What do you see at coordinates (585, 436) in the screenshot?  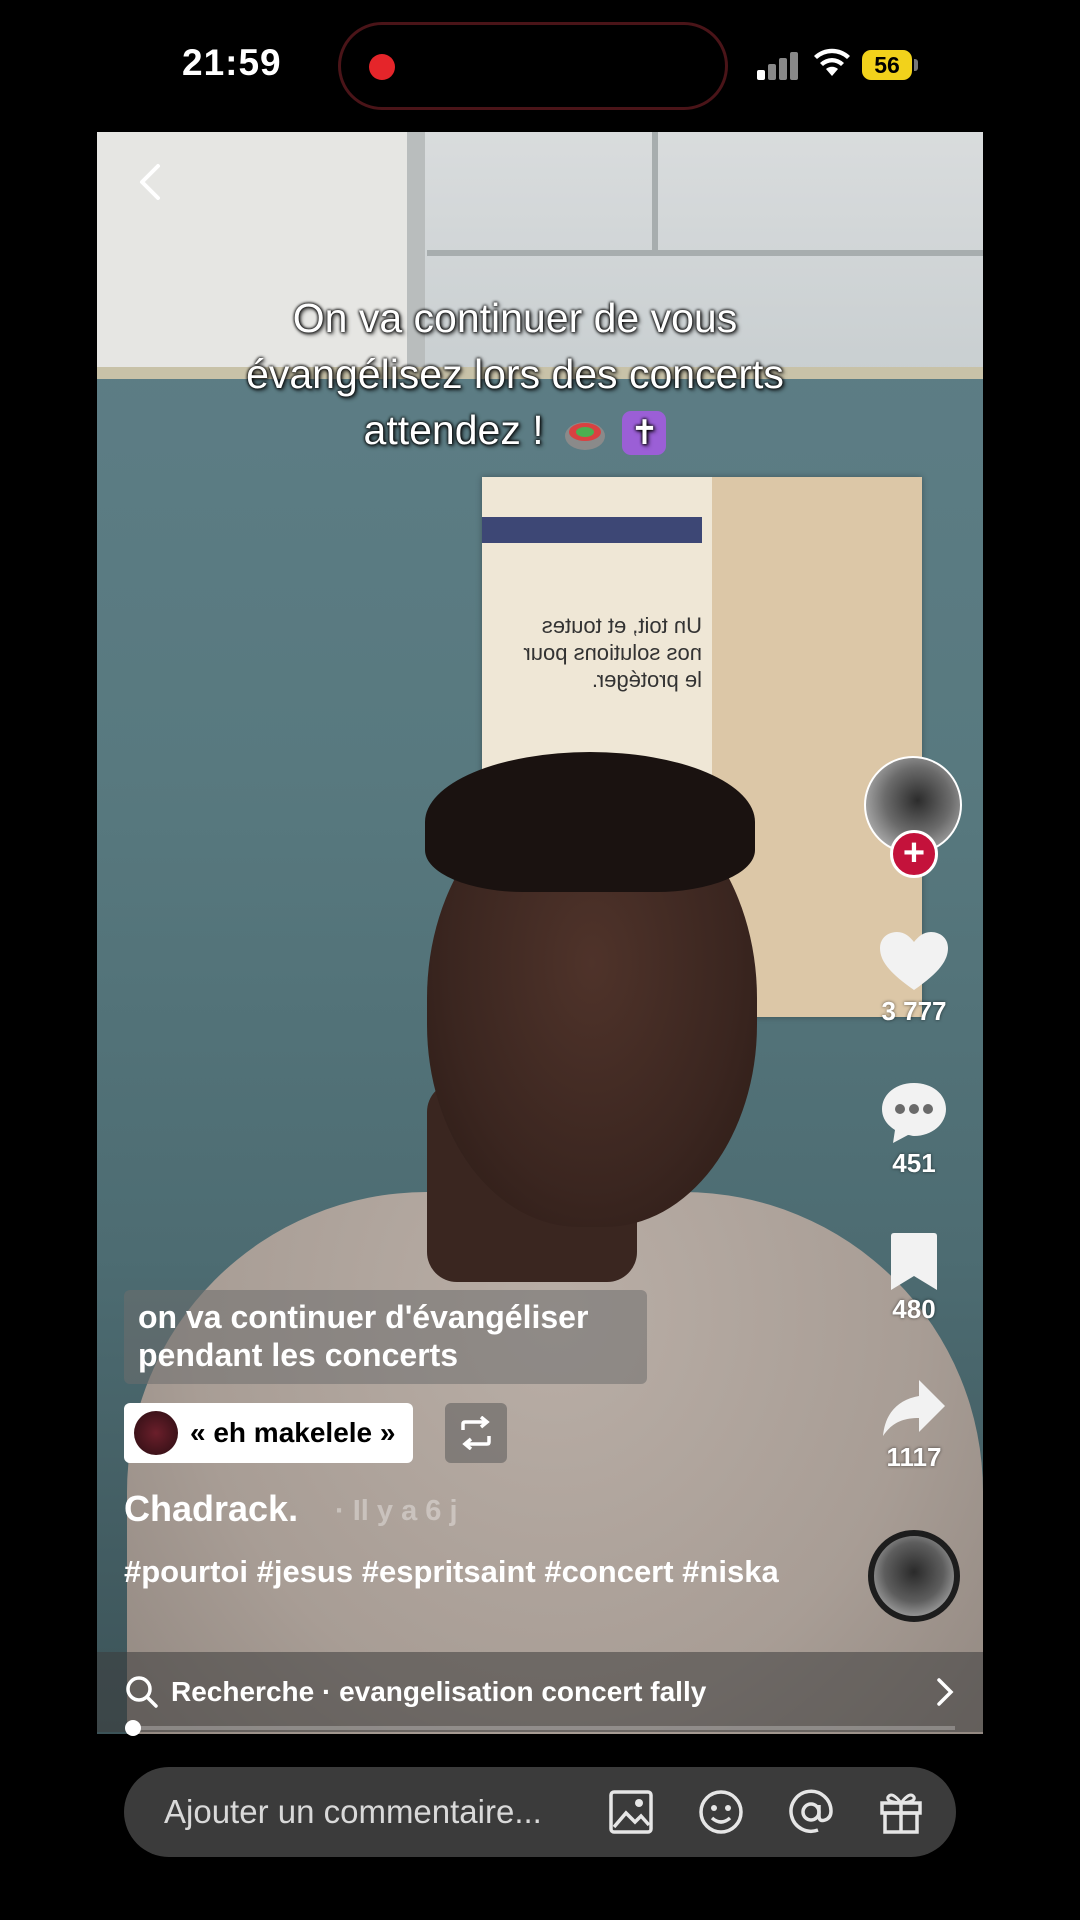 I see `stadium-emoji-icon` at bounding box center [585, 436].